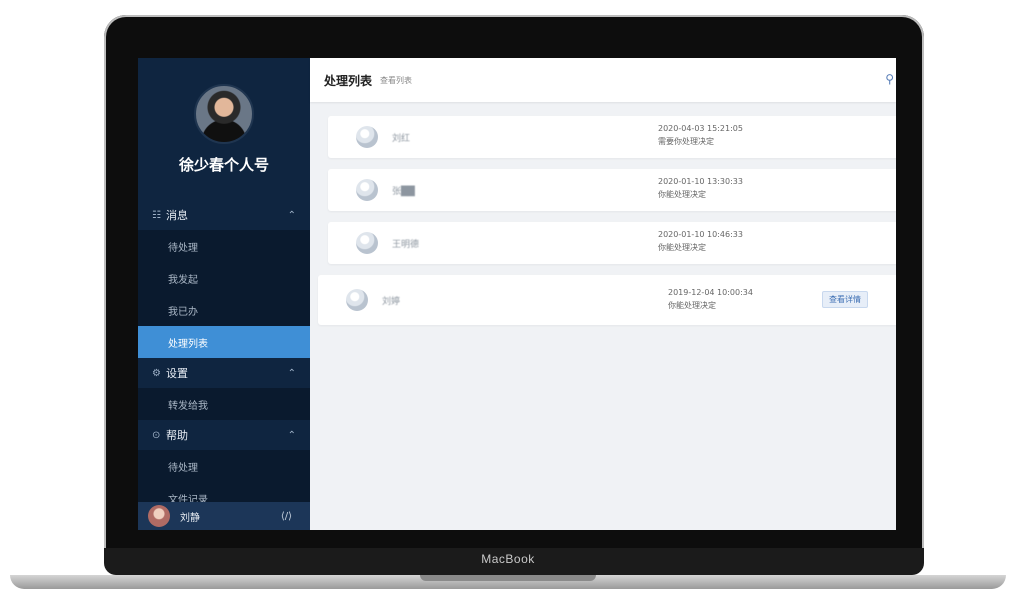 The image size is (1016, 594). I want to click on menu-group-settings: ⚙ 设置 ⌃, so click(224, 373).